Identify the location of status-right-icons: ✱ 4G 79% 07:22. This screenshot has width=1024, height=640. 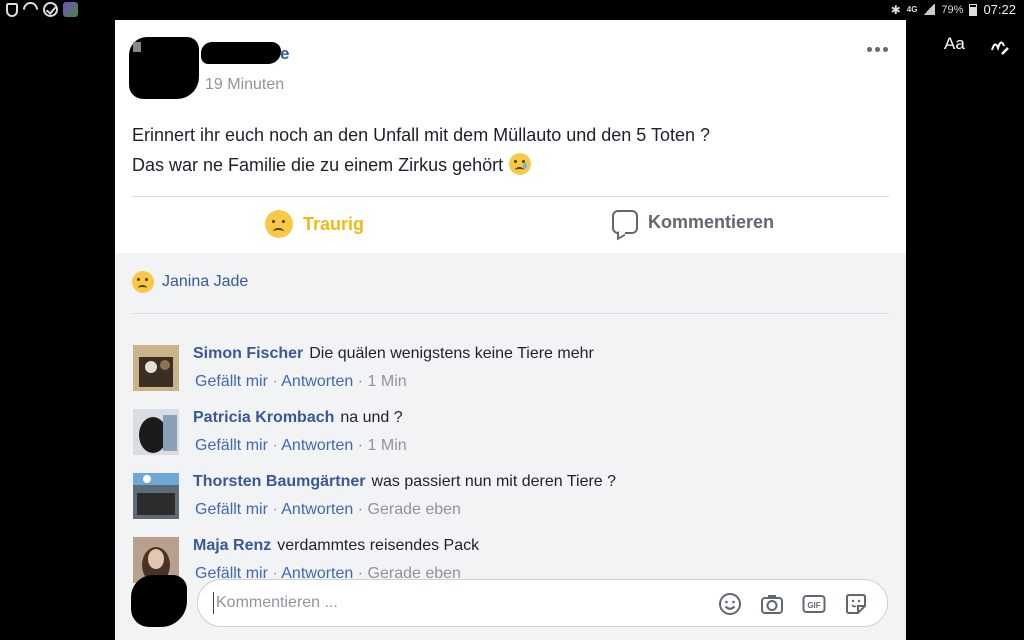
(953, 9).